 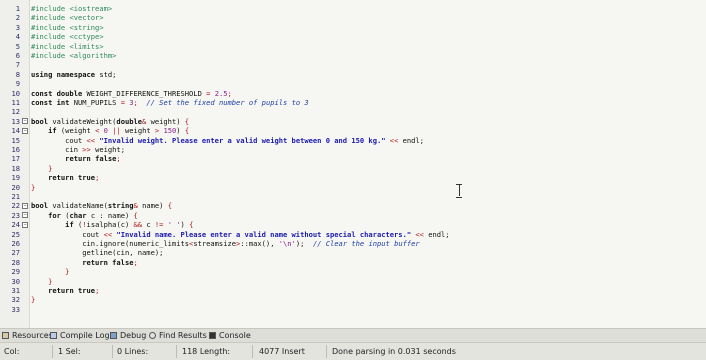 I want to click on code-line: 6 #include <algorithm>, so click(x=353, y=55).